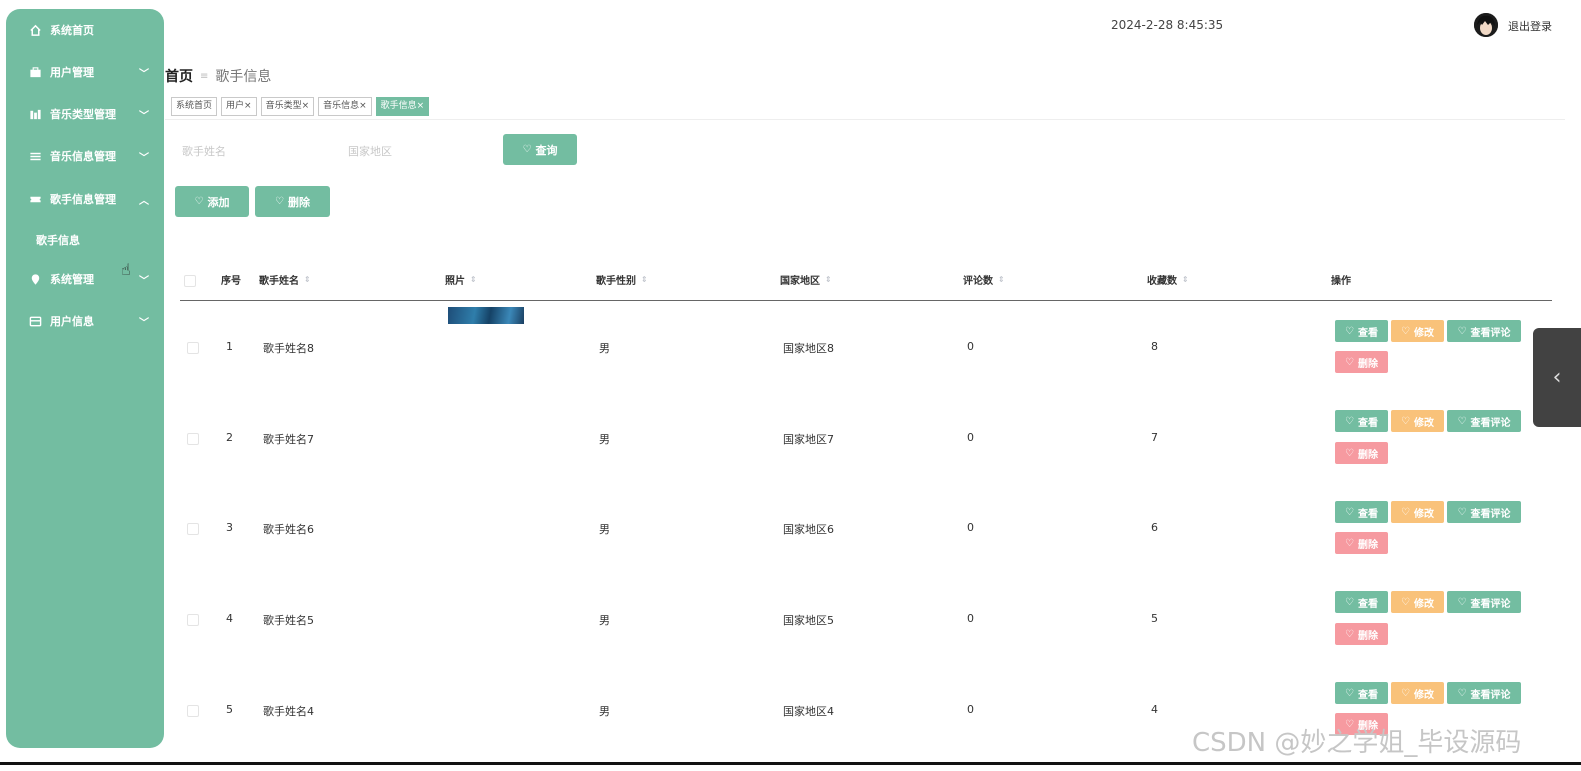 This screenshot has width=1581, height=771. I want to click on sidebar-item-system: 系统管理 ﹀, so click(85, 279).